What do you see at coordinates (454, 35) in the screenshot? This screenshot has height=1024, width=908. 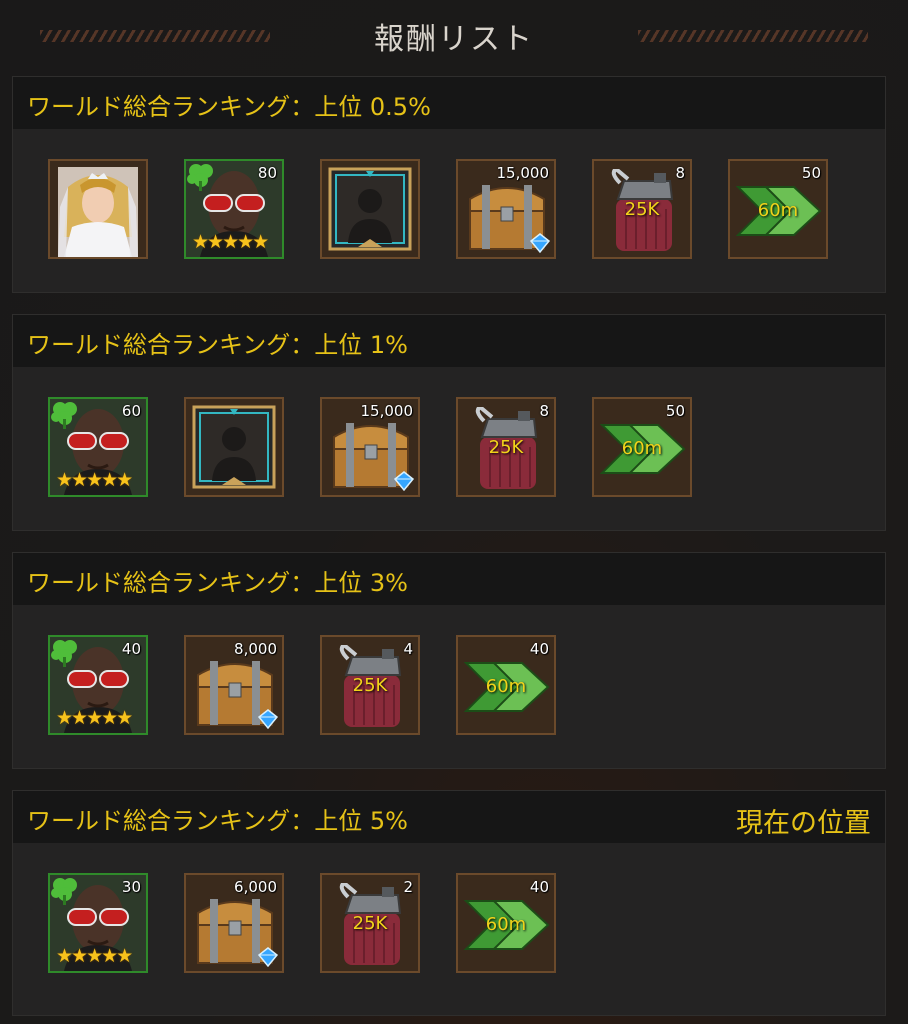 I see `title-bar: 報酬リスト` at bounding box center [454, 35].